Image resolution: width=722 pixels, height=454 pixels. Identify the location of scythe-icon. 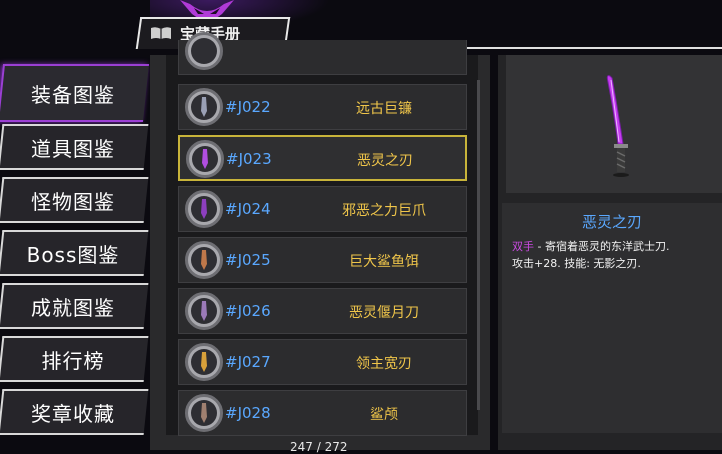
(204, 107).